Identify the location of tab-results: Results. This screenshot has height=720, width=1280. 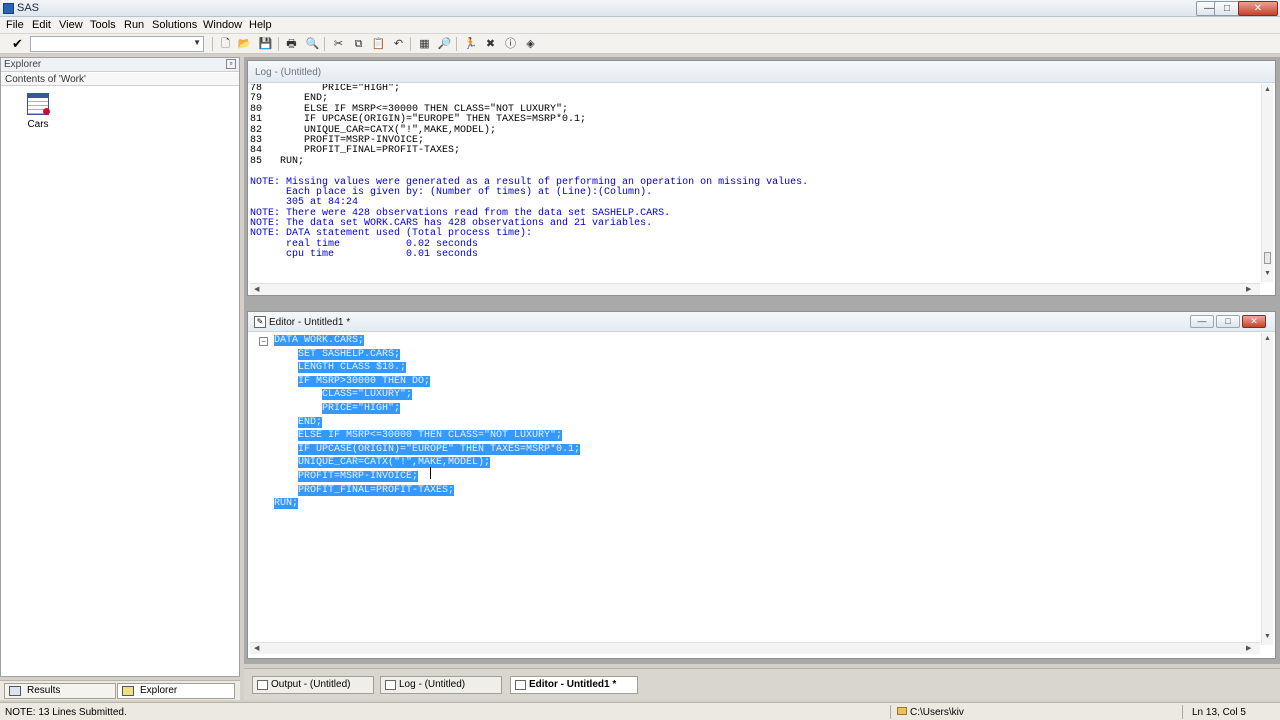
(60, 691).